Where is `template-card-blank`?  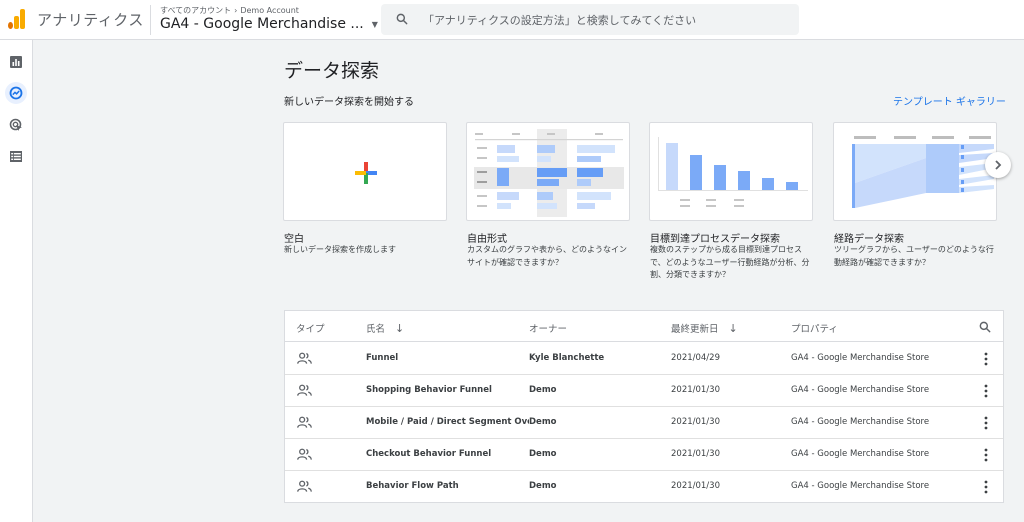
template-card-blank is located at coordinates (365, 171).